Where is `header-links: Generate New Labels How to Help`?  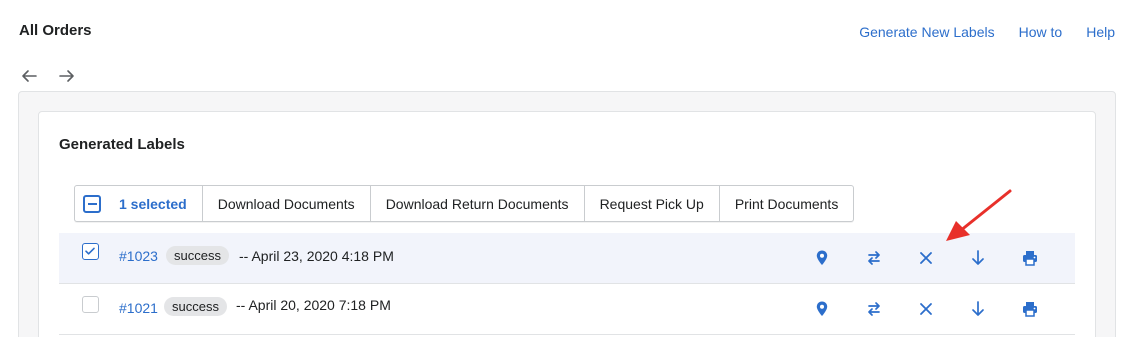 header-links: Generate New Labels How to Help is located at coordinates (987, 32).